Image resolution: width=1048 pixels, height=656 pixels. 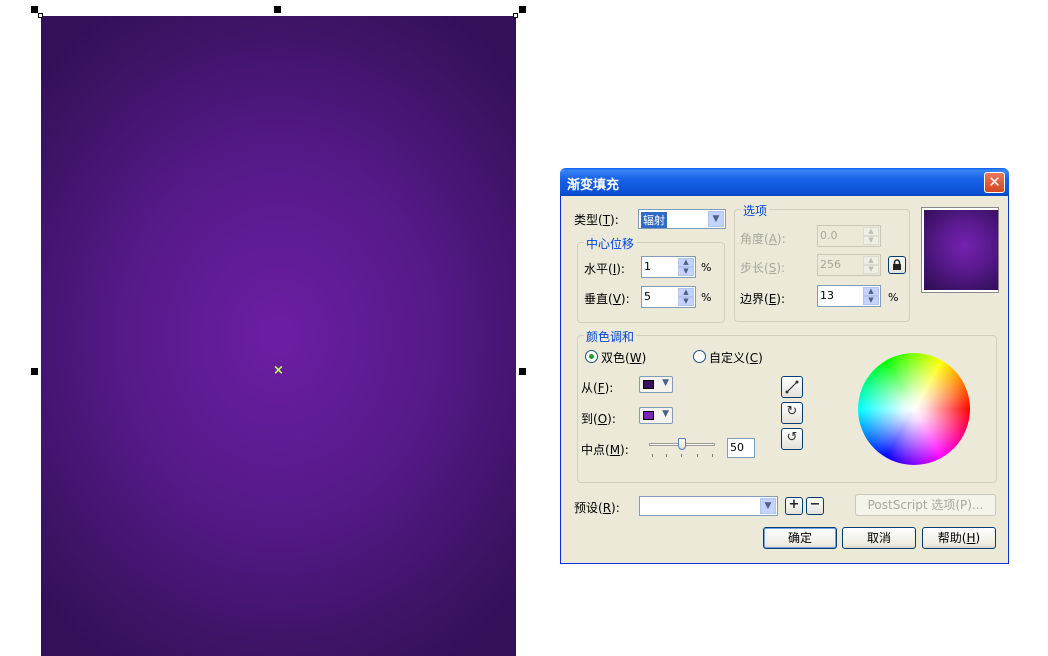 I want to click on color-wheel, so click(x=914, y=409).